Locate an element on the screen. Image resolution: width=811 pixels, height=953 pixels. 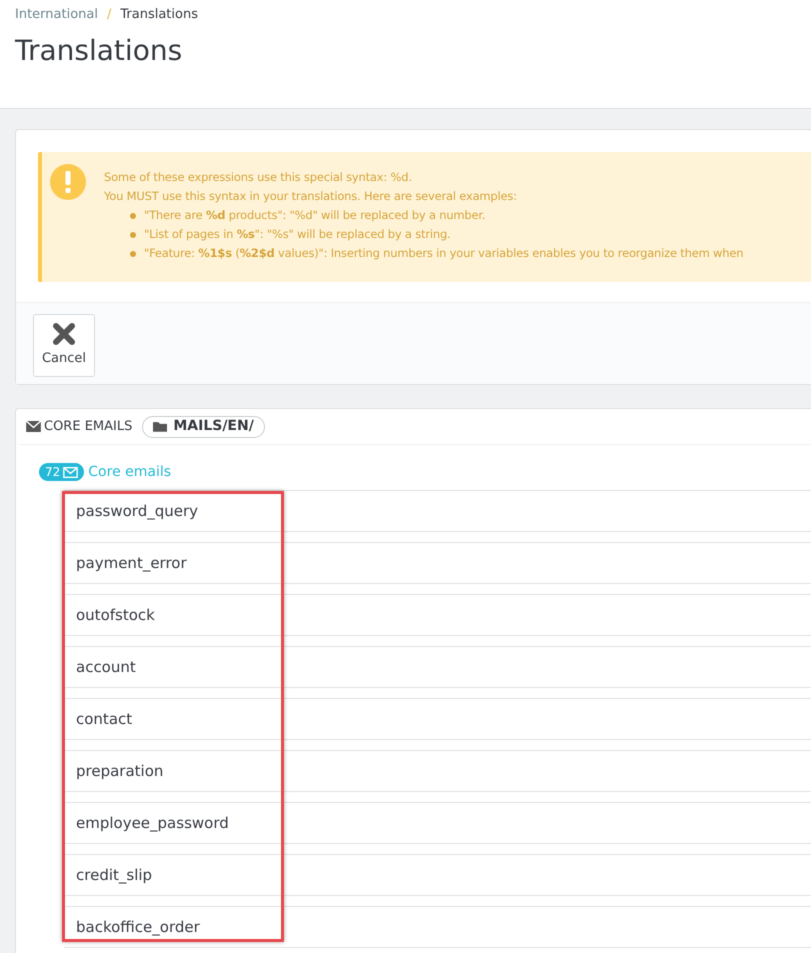
email-row: contact is located at coordinates (437, 719).